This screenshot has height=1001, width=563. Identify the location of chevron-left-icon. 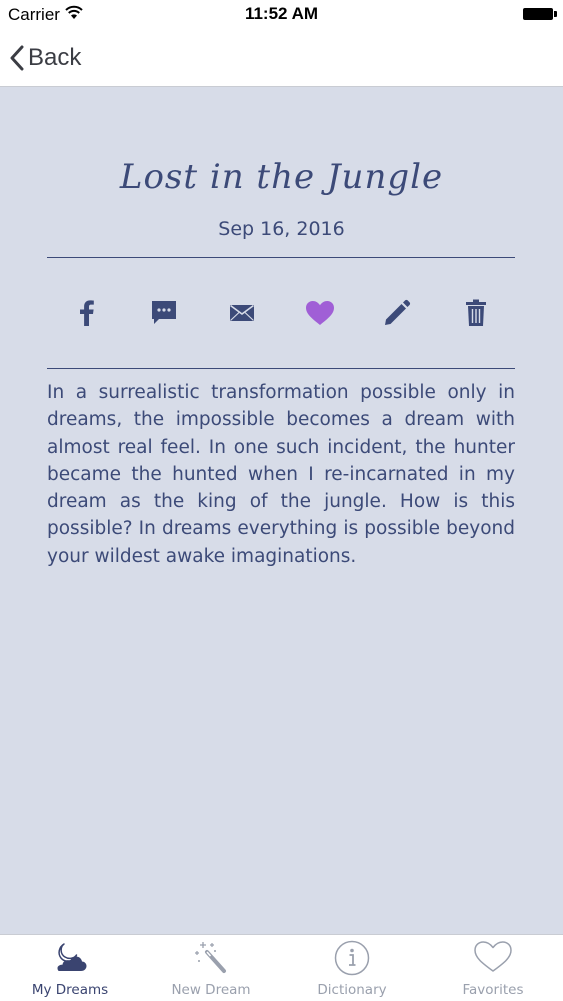
(17, 58).